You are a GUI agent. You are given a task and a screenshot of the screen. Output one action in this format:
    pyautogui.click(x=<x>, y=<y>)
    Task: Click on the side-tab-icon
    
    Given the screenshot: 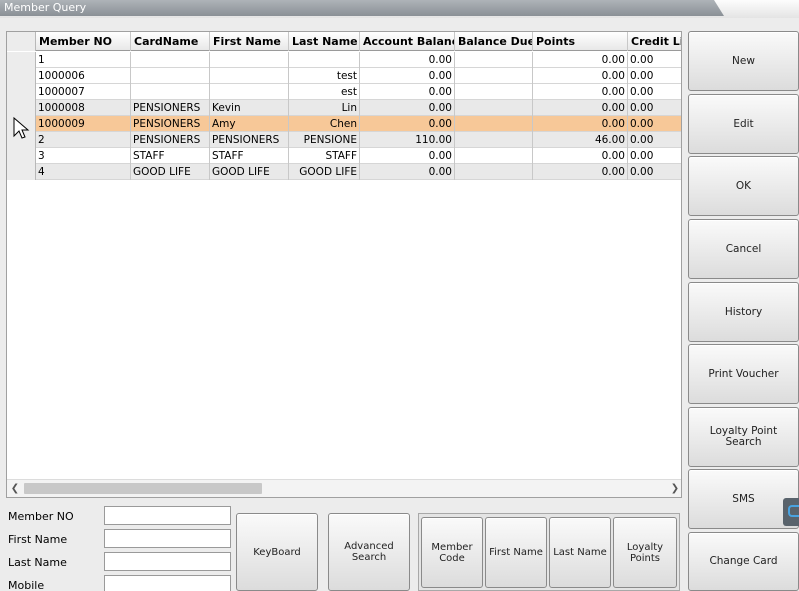 What is the action you would take?
    pyautogui.click(x=791, y=512)
    